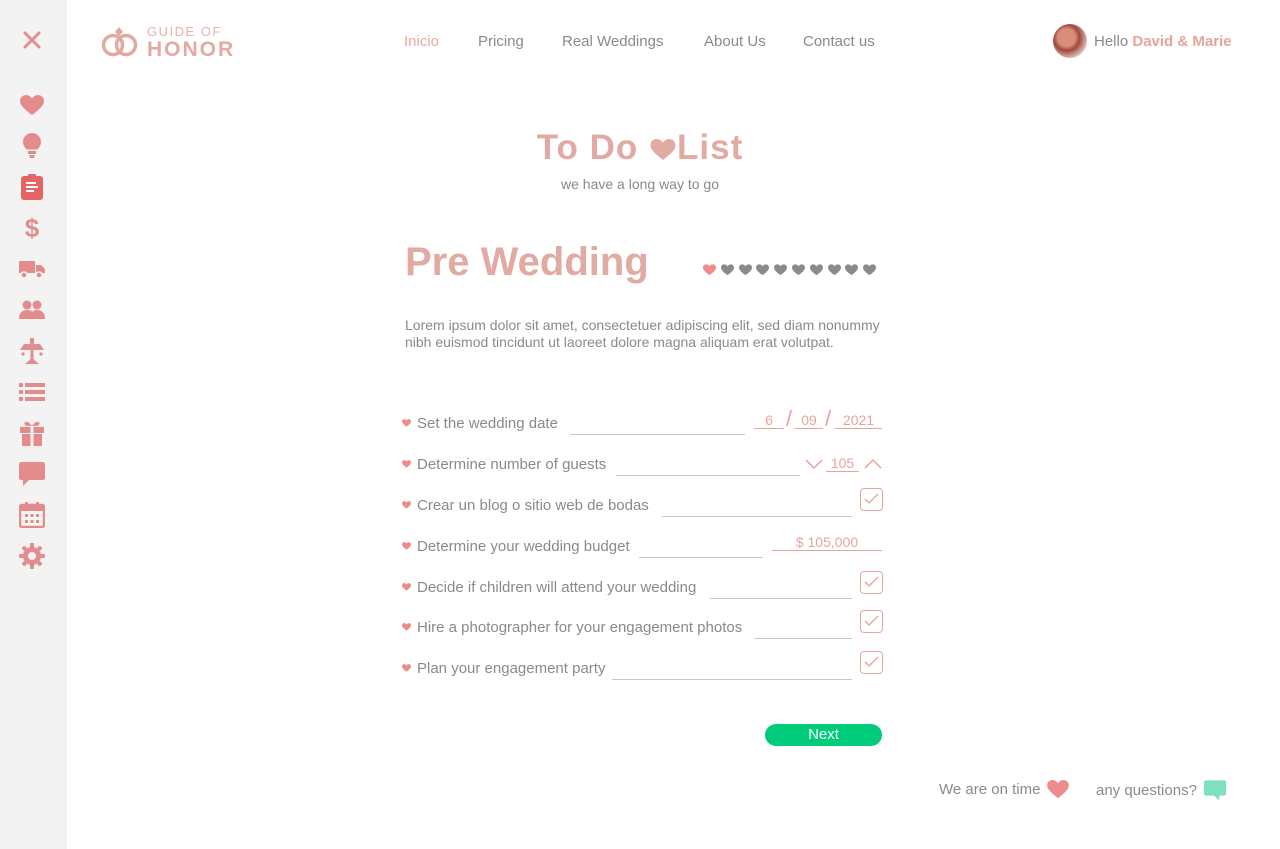 The image size is (1280, 849). I want to click on task-label: Crear un blog o sitio web de bodas, so click(533, 505).